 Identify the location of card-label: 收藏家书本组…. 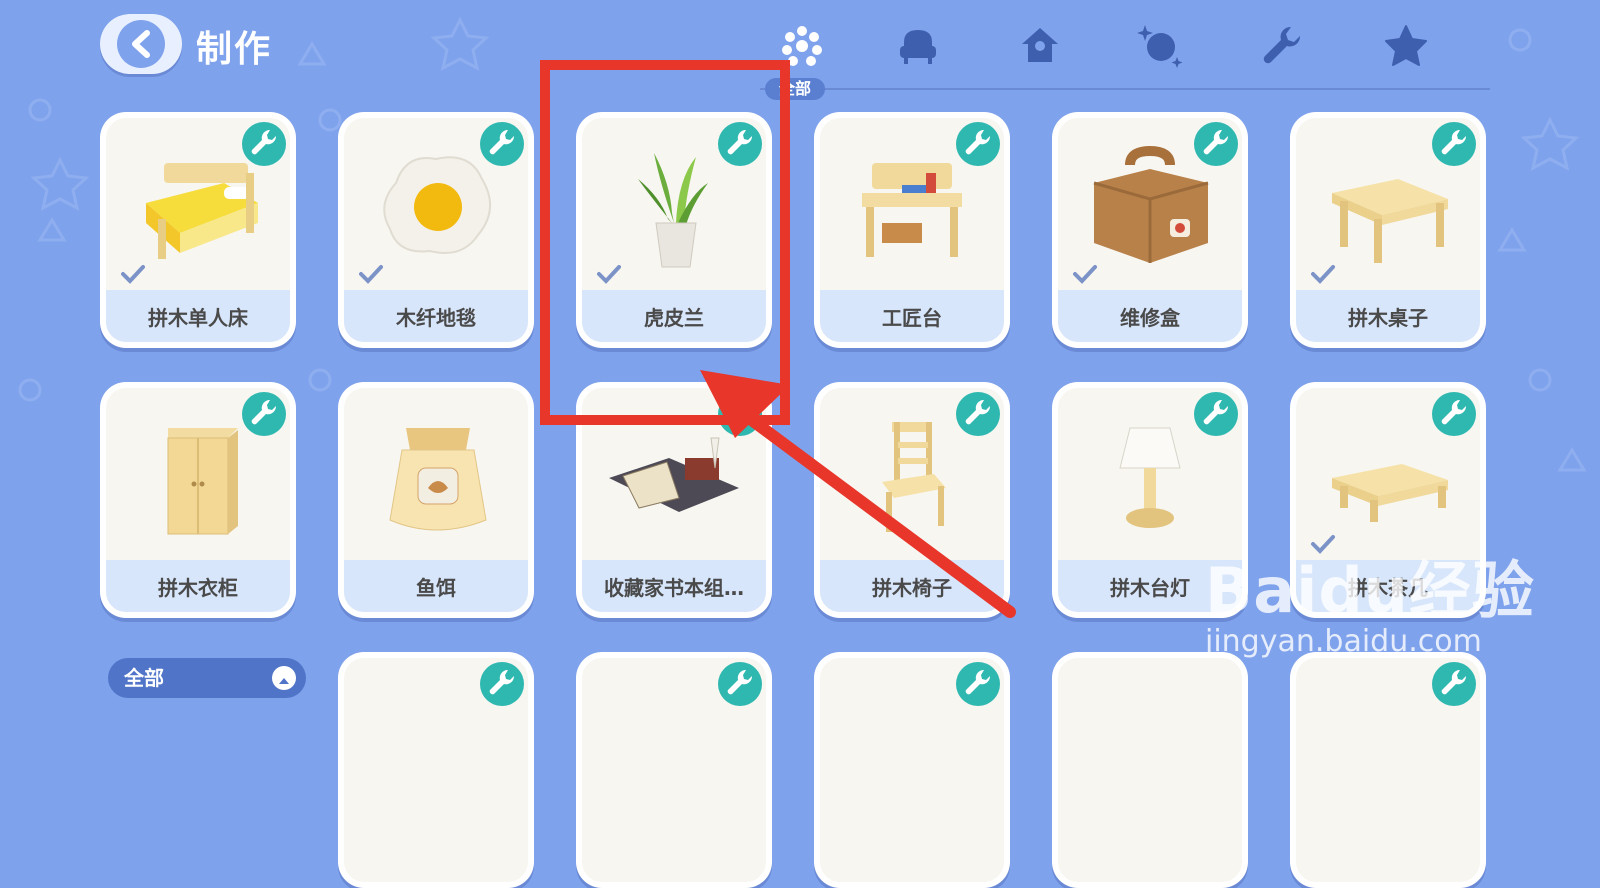
(674, 586).